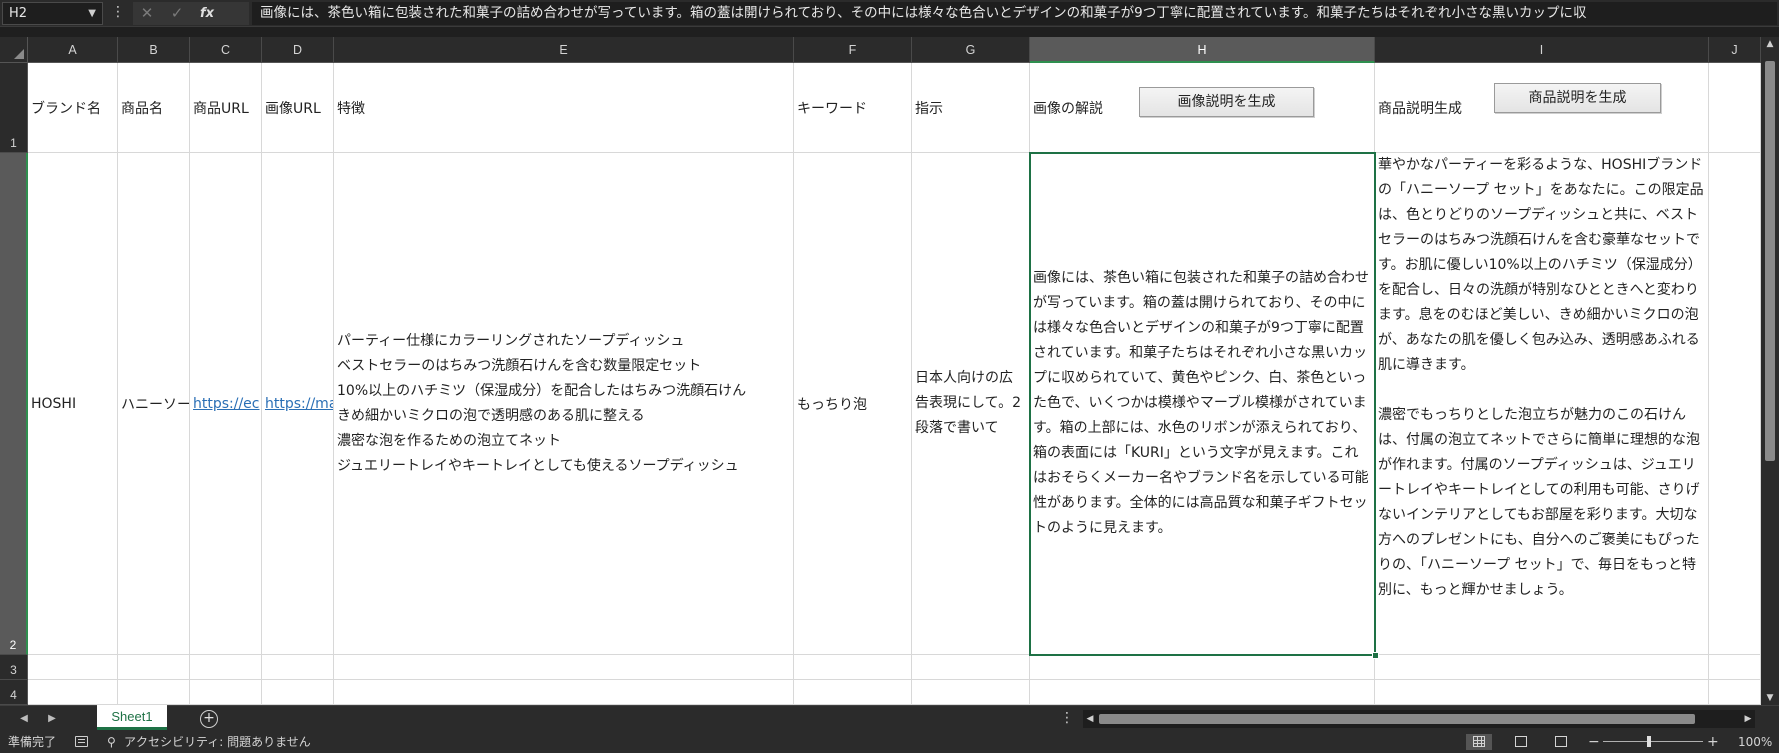  Describe the element at coordinates (1748, 719) in the screenshot. I see `scroll-right-icon: ▶` at that location.